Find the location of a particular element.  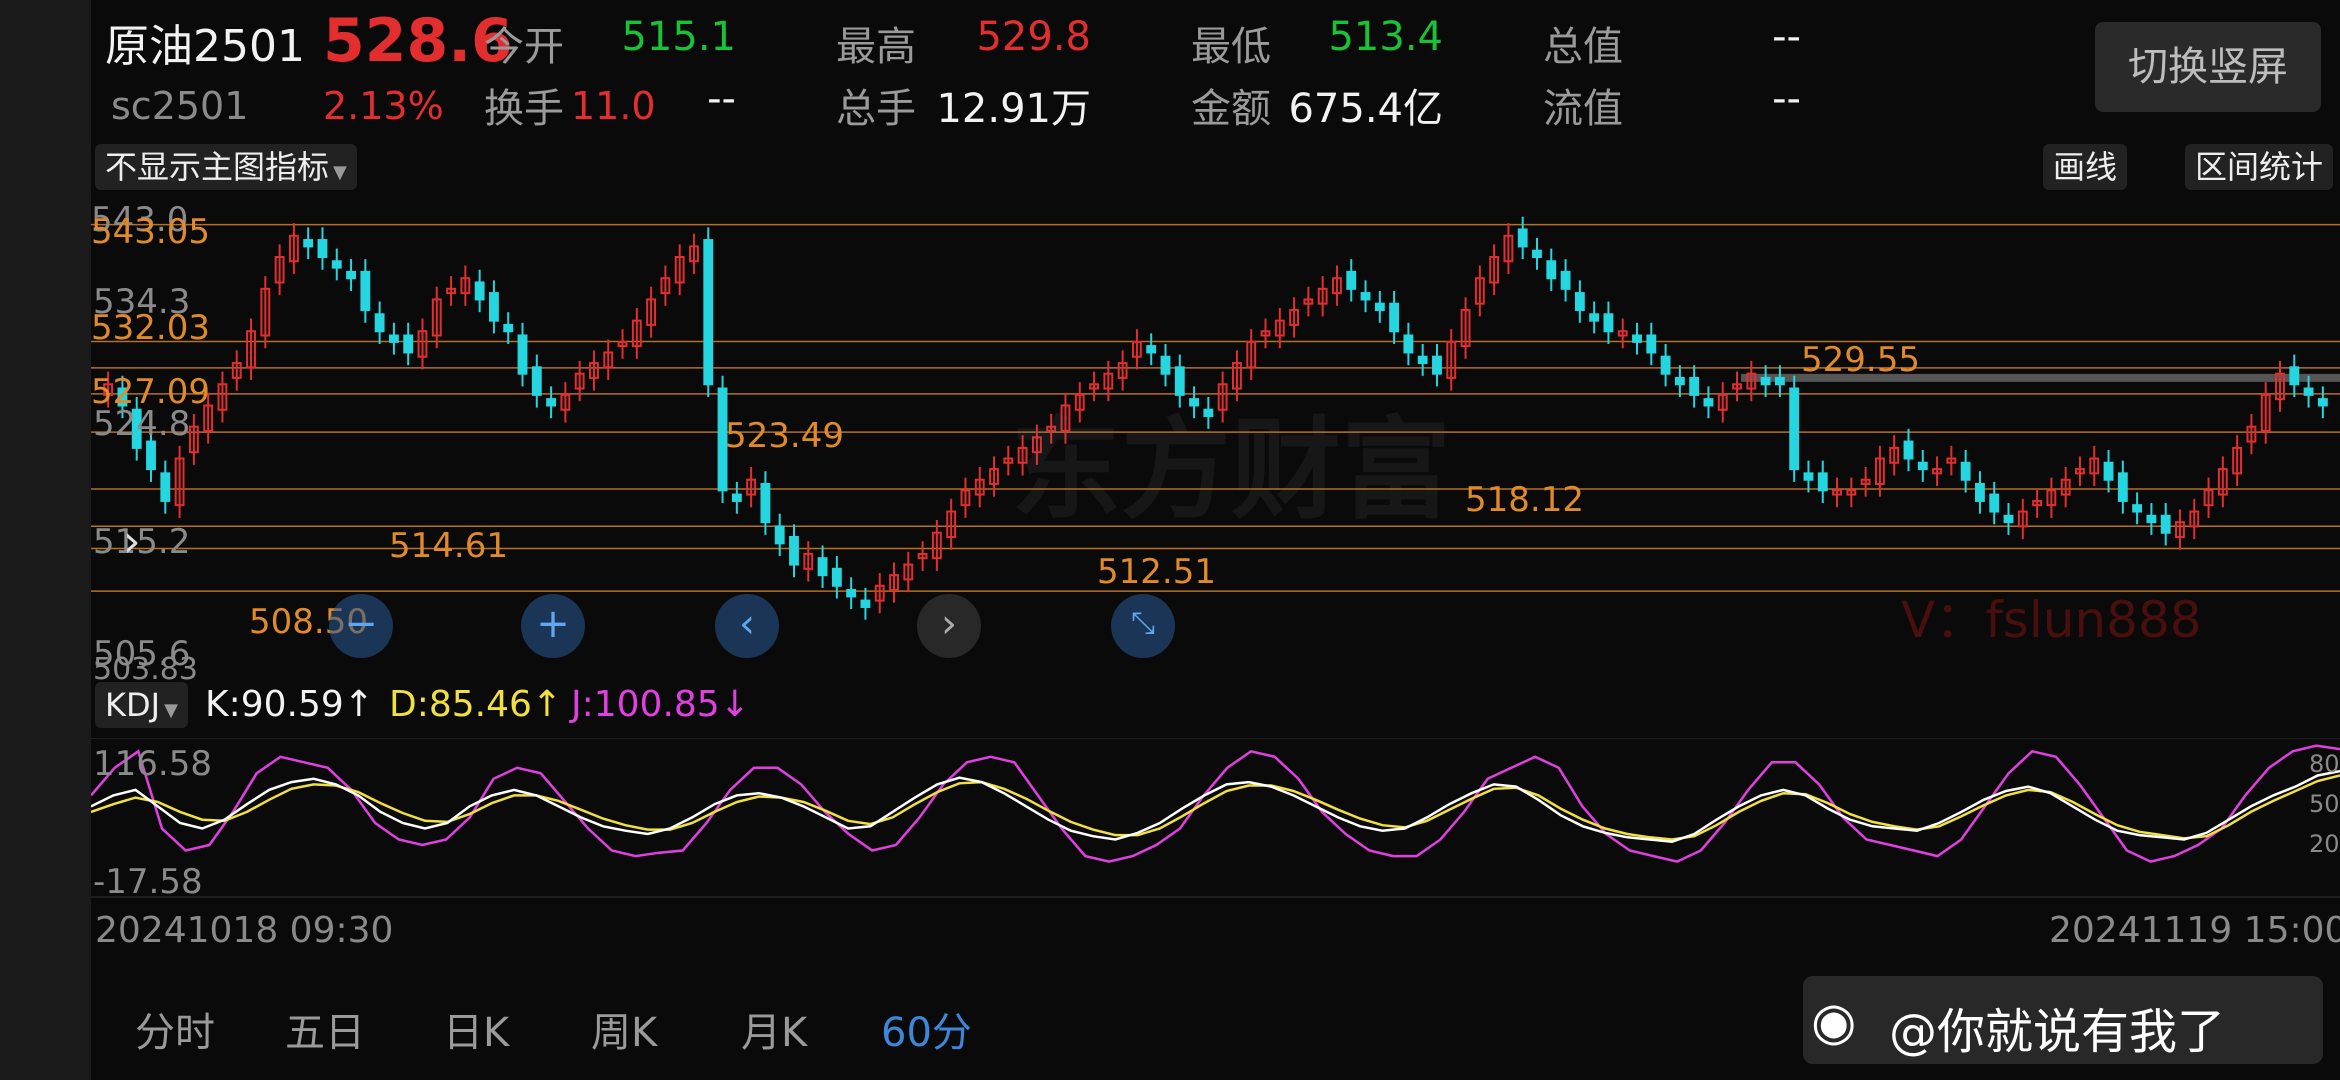

zoom-out-icon: − is located at coordinates (361, 626).